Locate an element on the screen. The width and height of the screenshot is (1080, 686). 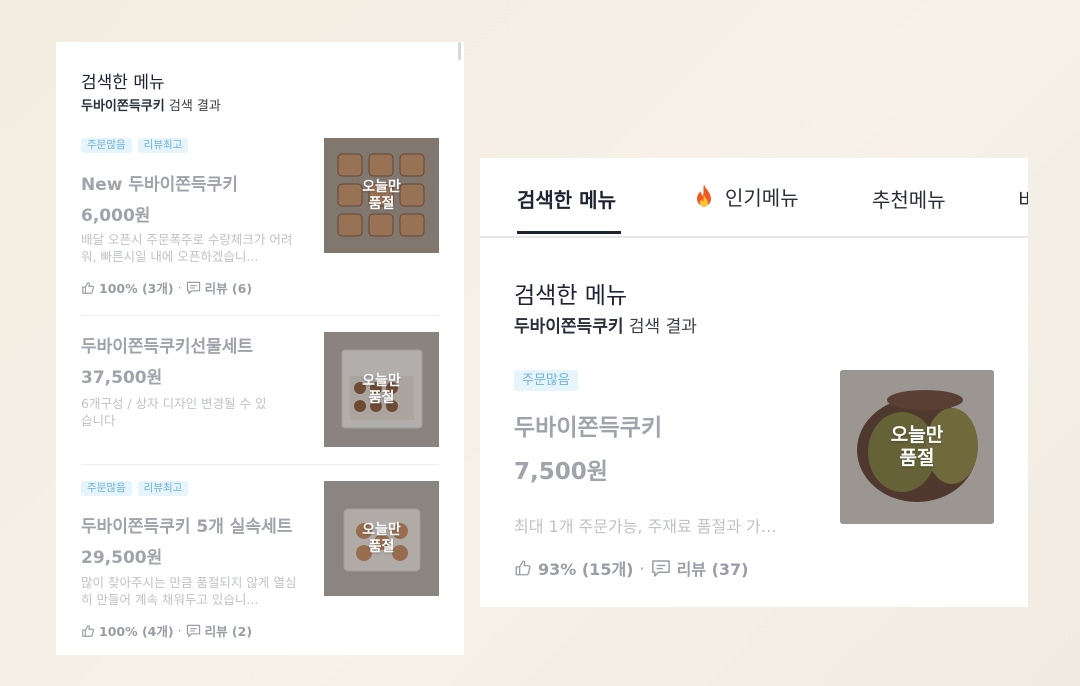
review-count: 리뷰 (2) is located at coordinates (228, 631).